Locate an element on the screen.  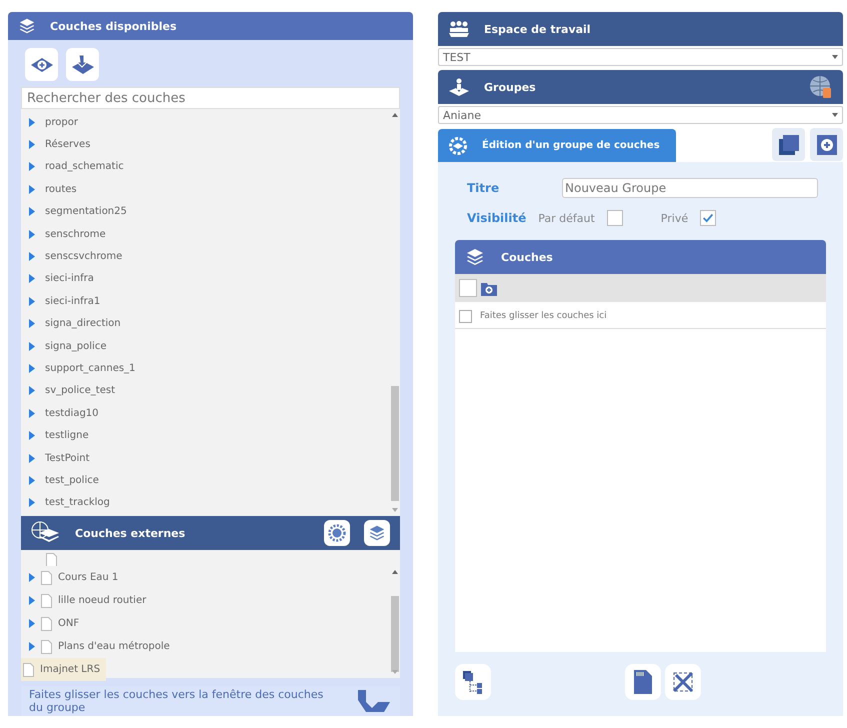
layer-item: test_tracklog is located at coordinates (77, 502).